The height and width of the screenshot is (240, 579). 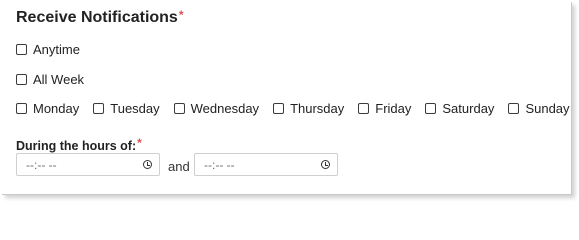 What do you see at coordinates (179, 108) in the screenshot?
I see `wednesday-checkbox` at bounding box center [179, 108].